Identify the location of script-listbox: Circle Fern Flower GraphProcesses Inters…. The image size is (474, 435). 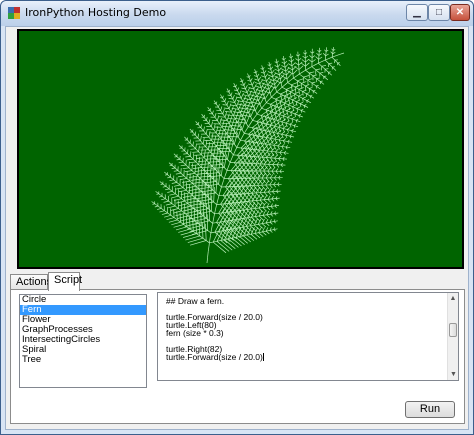
(83, 341).